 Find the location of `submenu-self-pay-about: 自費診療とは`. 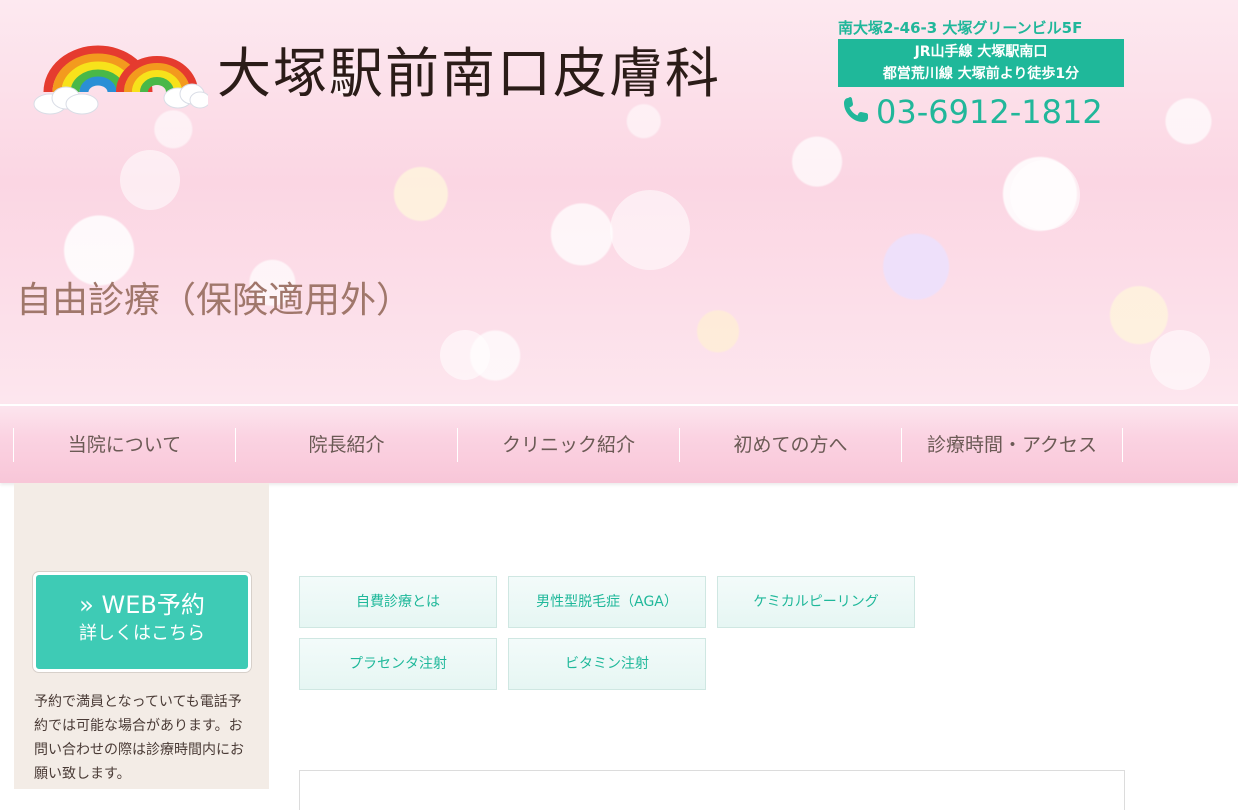

submenu-self-pay-about: 自費診療とは is located at coordinates (398, 602).